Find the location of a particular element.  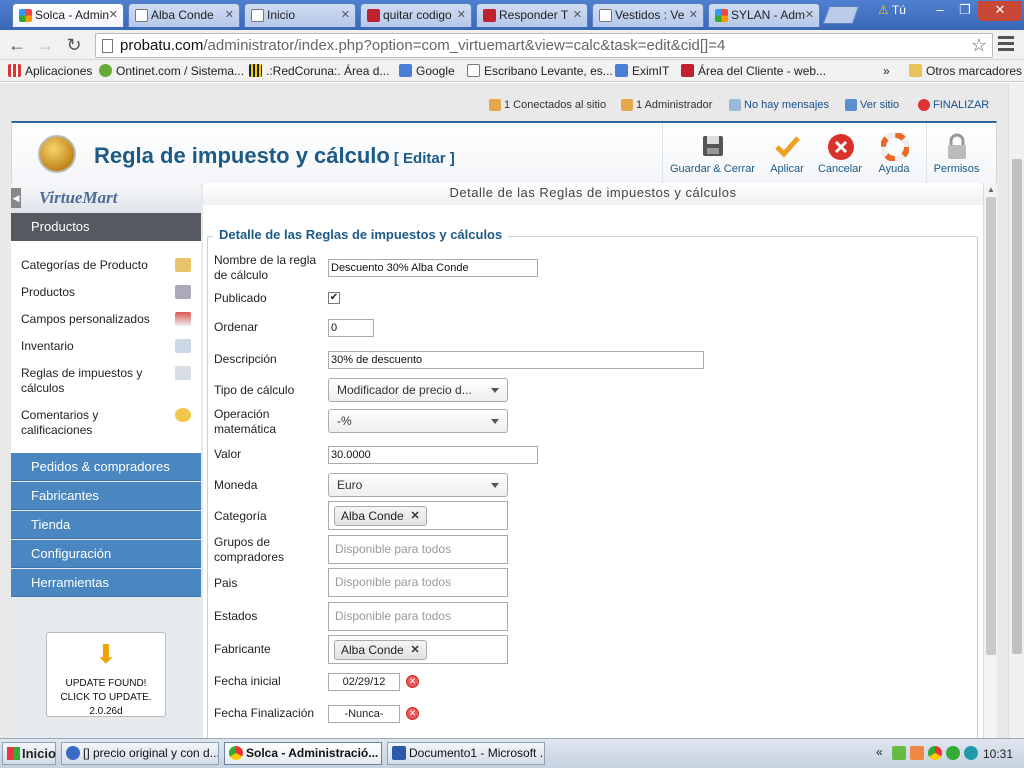

sidebar-category-manufacturers: Fabricantes is located at coordinates (106, 496).